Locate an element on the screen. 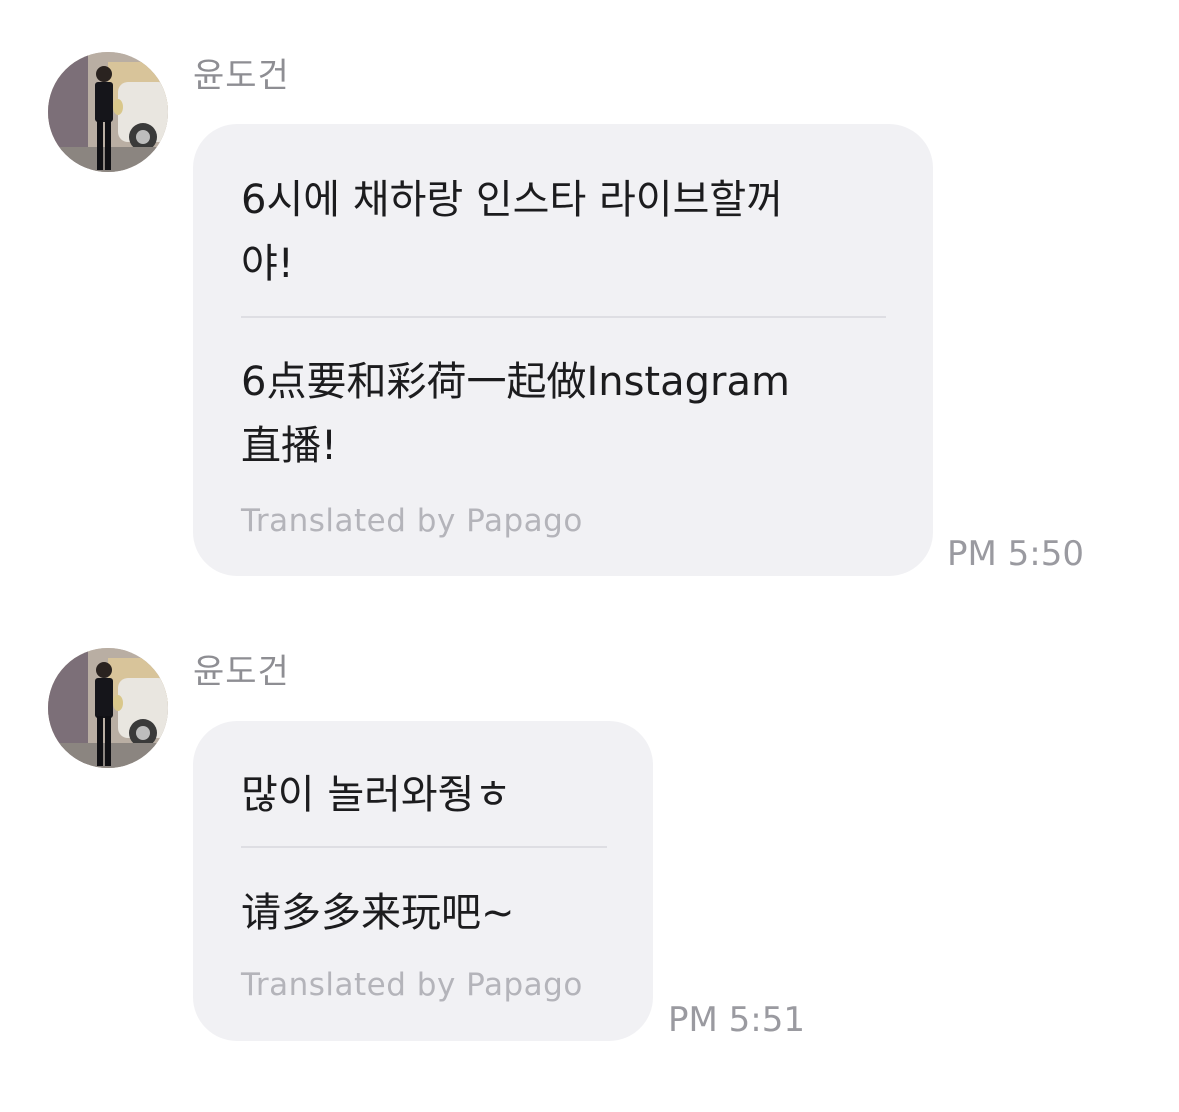 This screenshot has width=1179, height=1112. translated-by-label: Translated by Papago is located at coordinates (412, 985).